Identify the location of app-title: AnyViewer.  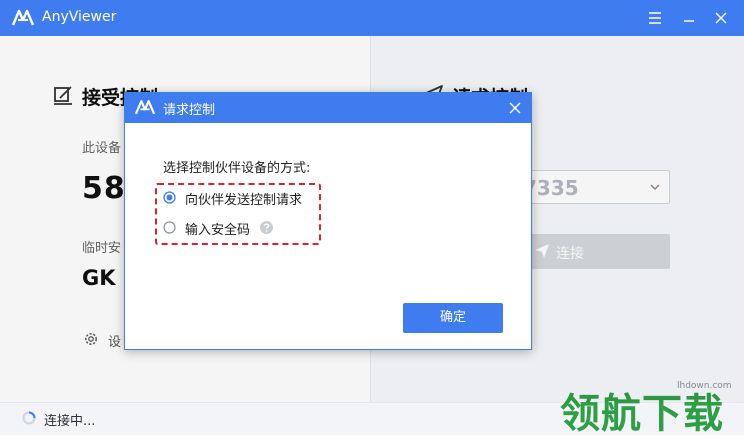
(79, 17).